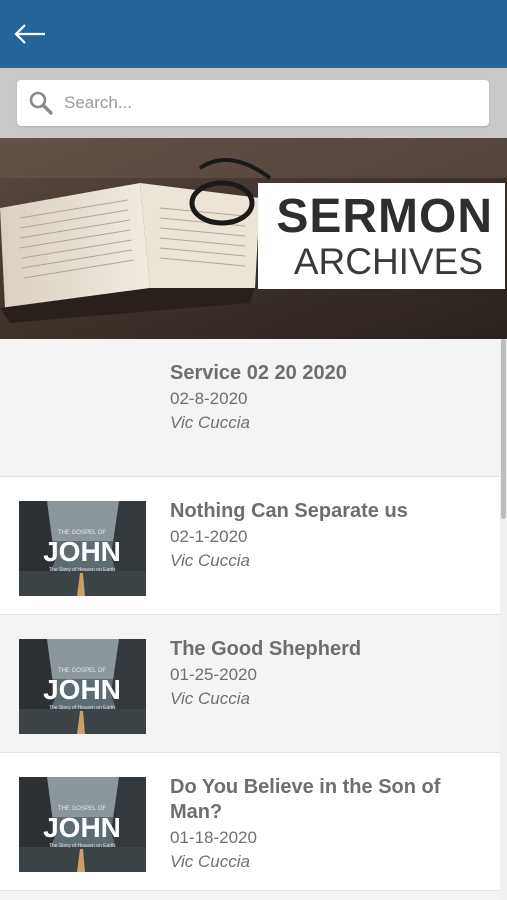  What do you see at coordinates (258, 373) in the screenshot?
I see `sermon-title: Service 02 20 2020` at bounding box center [258, 373].